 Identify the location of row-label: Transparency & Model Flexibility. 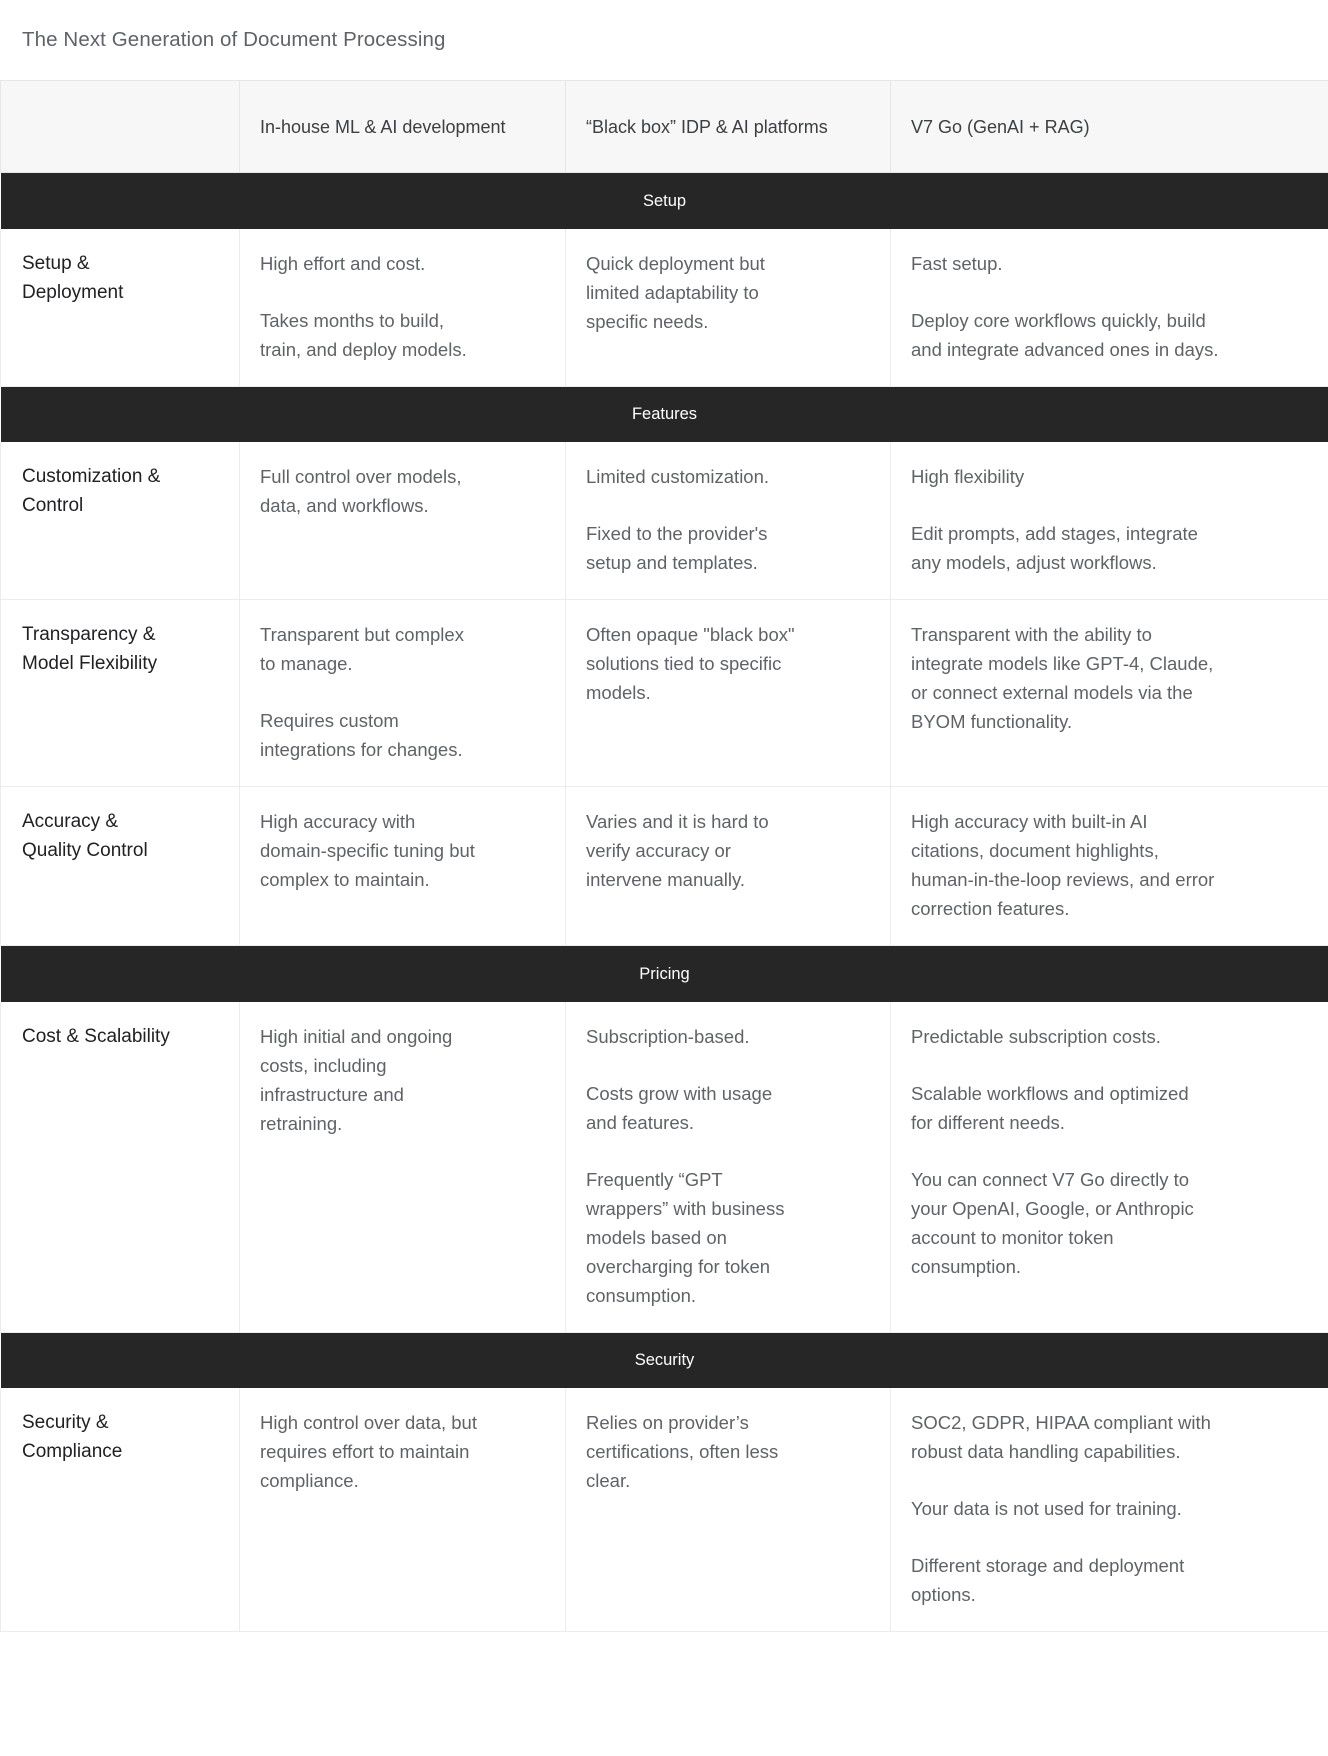
(120, 693).